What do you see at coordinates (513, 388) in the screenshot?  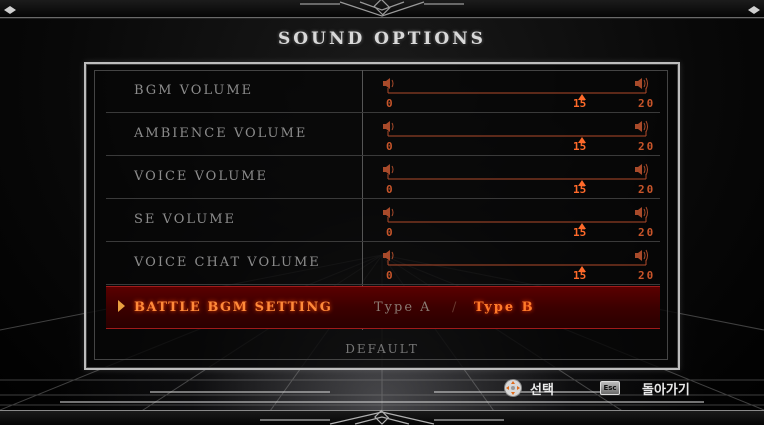 I see `dpad-icon` at bounding box center [513, 388].